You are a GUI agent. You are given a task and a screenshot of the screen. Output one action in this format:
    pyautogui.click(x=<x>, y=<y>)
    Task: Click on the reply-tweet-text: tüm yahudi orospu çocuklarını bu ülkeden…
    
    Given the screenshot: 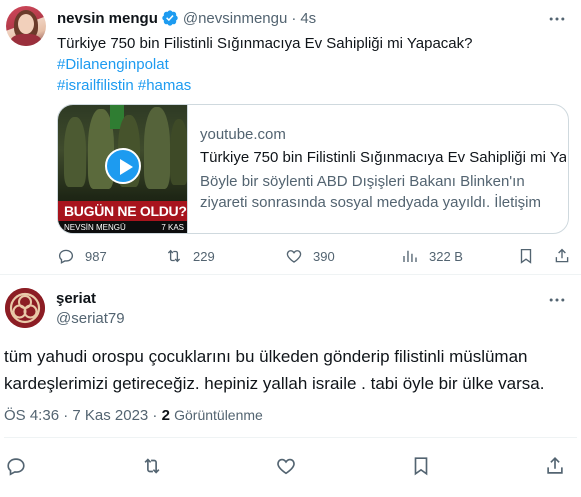 What is the action you would take?
    pyautogui.click(x=289, y=370)
    